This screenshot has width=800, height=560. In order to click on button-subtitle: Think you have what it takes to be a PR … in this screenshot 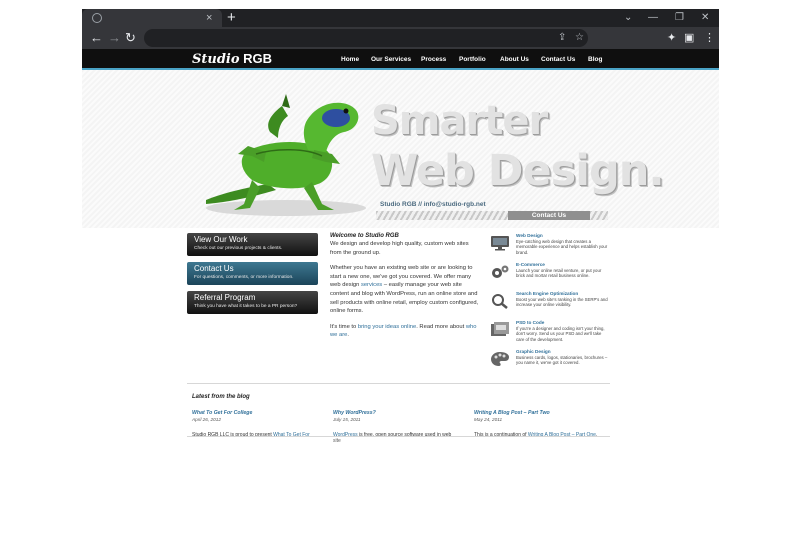, I will do `click(246, 306)`.